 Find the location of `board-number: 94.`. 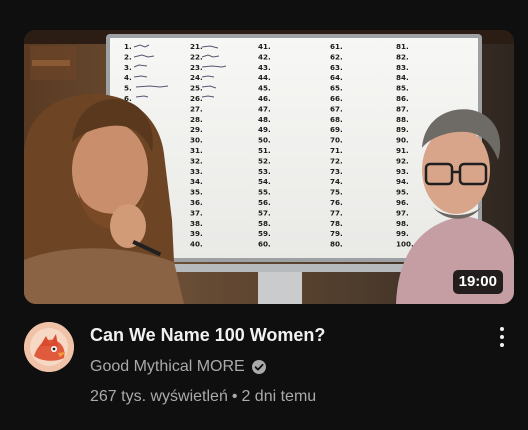

board-number: 94. is located at coordinates (402, 181).